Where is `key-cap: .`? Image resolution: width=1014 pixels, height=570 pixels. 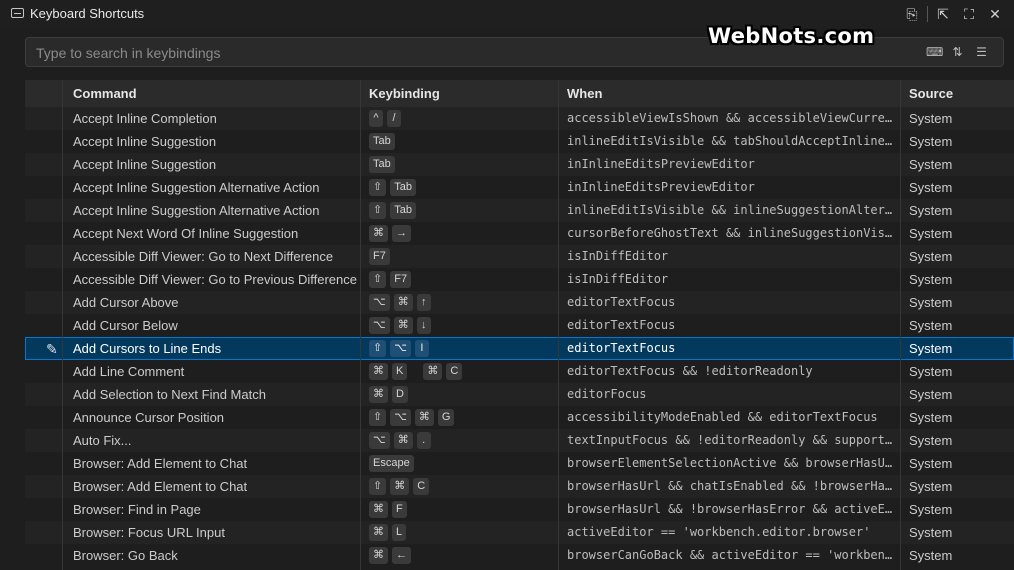
key-cap: . is located at coordinates (423, 440).